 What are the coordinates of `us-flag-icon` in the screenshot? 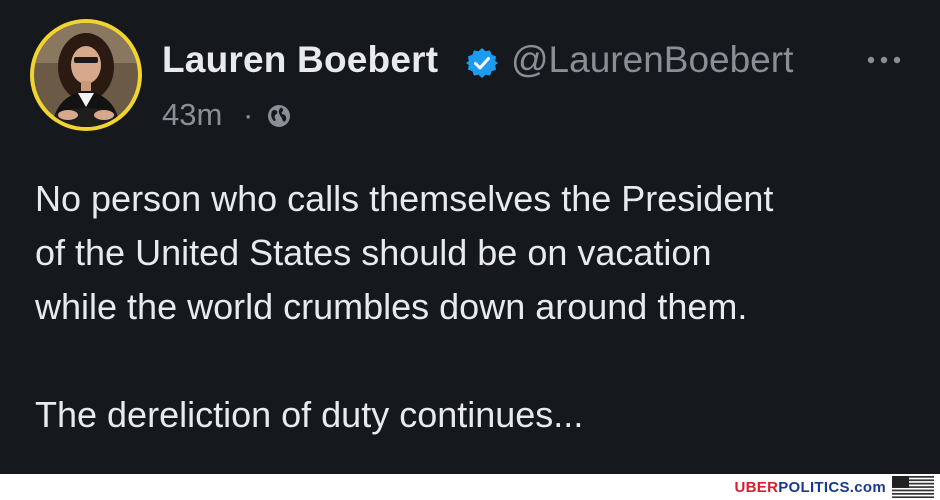 It's located at (913, 487).